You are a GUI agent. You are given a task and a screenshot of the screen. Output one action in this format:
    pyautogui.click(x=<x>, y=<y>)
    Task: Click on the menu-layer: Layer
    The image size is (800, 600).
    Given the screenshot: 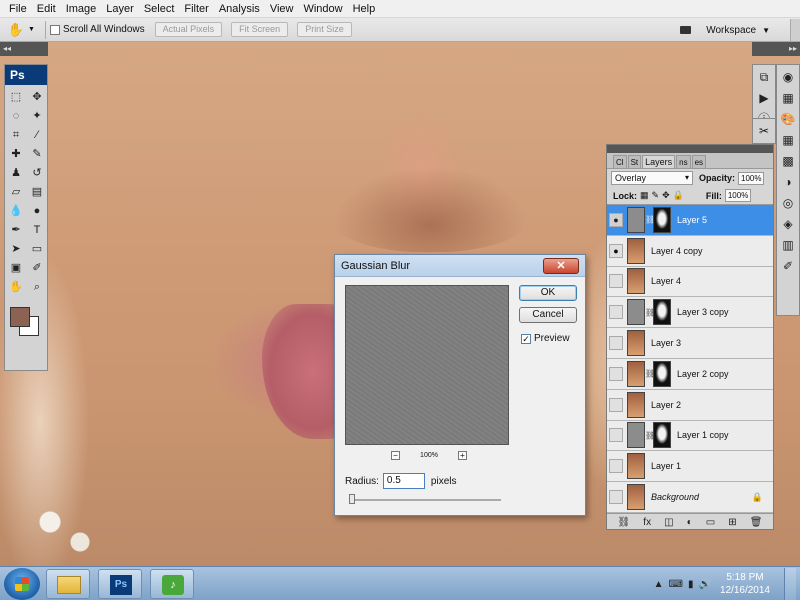 What is the action you would take?
    pyautogui.click(x=120, y=9)
    